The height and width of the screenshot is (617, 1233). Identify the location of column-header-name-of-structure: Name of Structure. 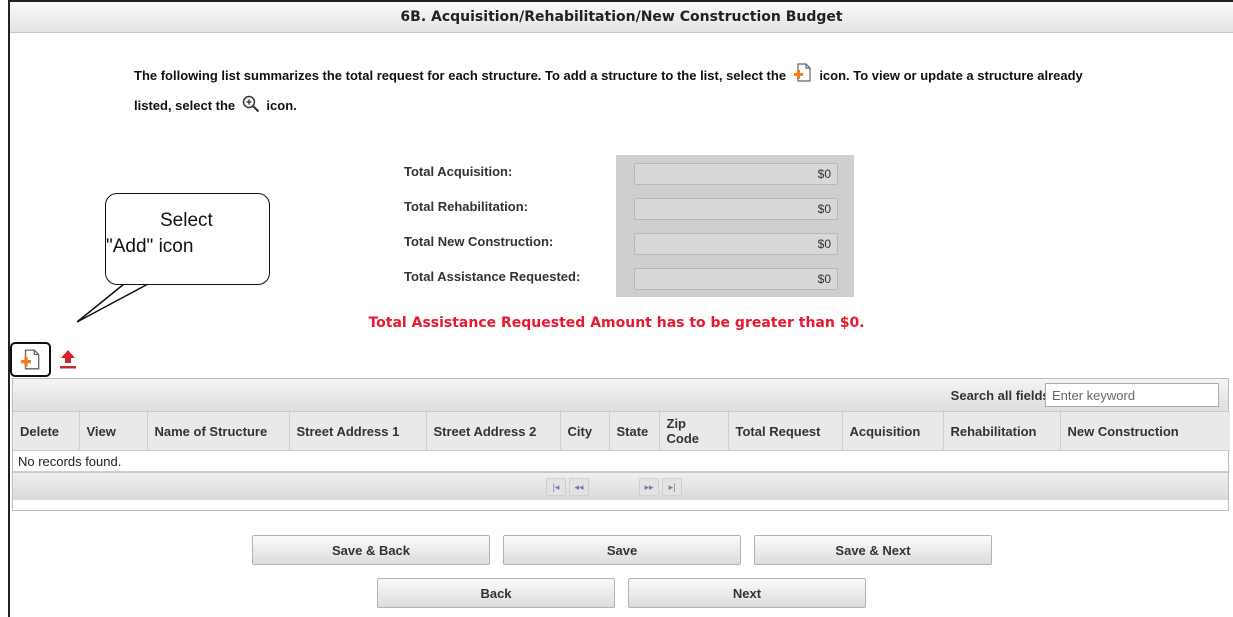
(218, 431).